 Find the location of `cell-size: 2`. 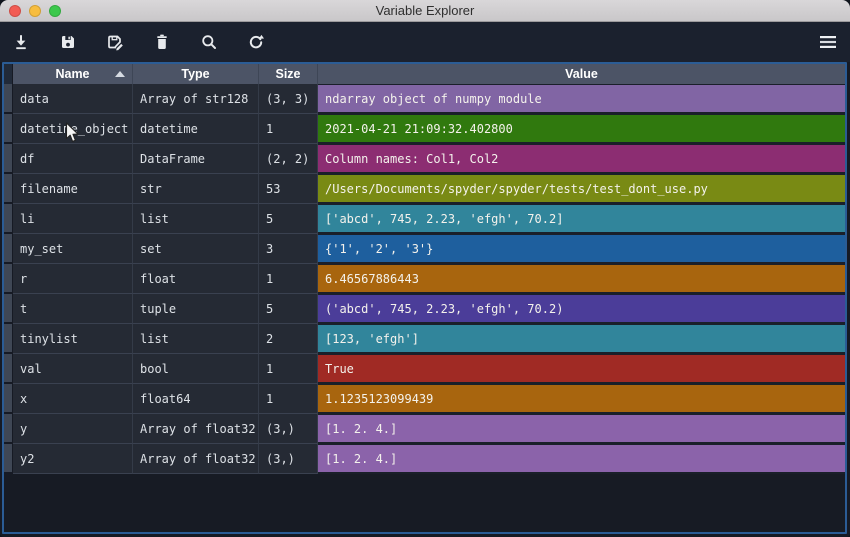

cell-size: 2 is located at coordinates (288, 339).